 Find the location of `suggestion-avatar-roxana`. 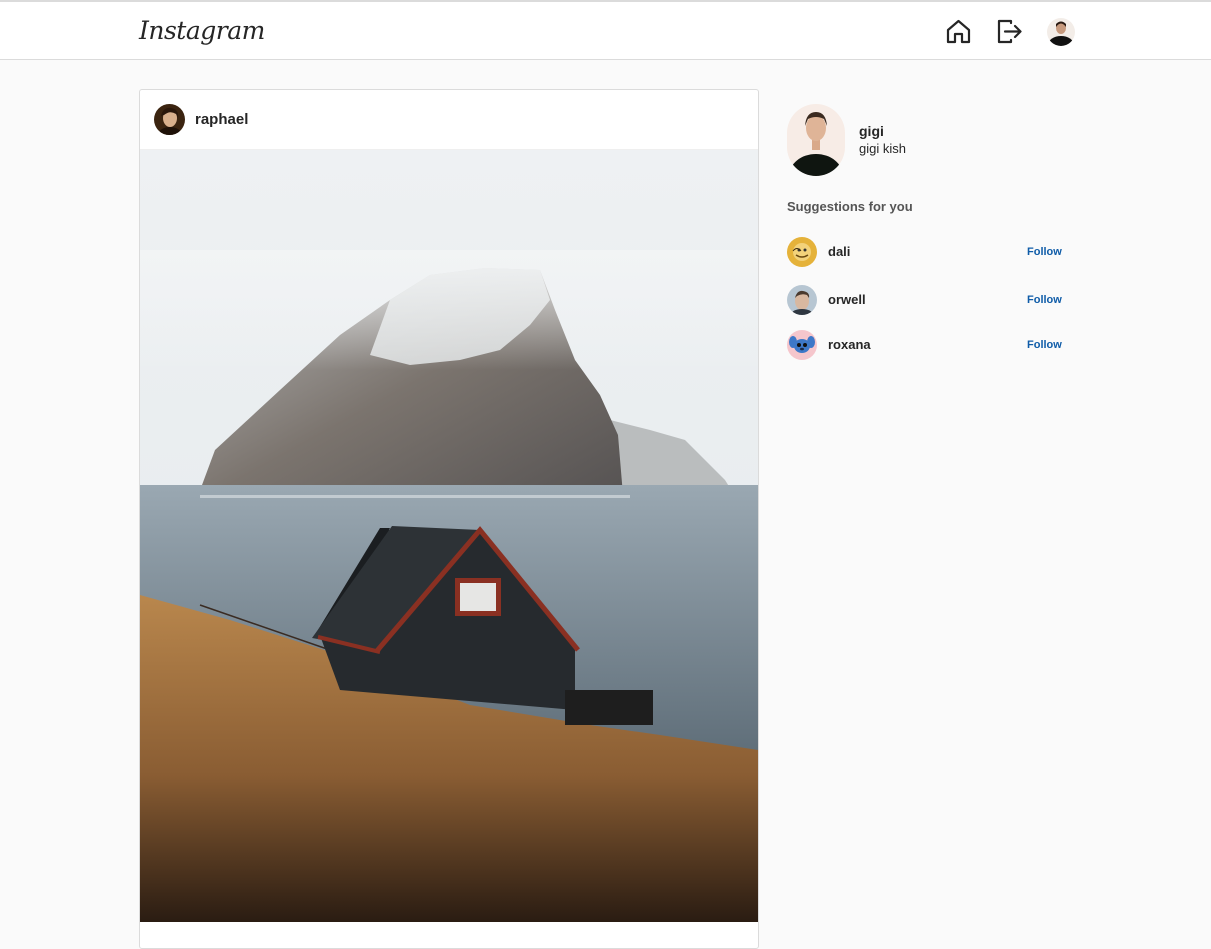

suggestion-avatar-roxana is located at coordinates (802, 345).